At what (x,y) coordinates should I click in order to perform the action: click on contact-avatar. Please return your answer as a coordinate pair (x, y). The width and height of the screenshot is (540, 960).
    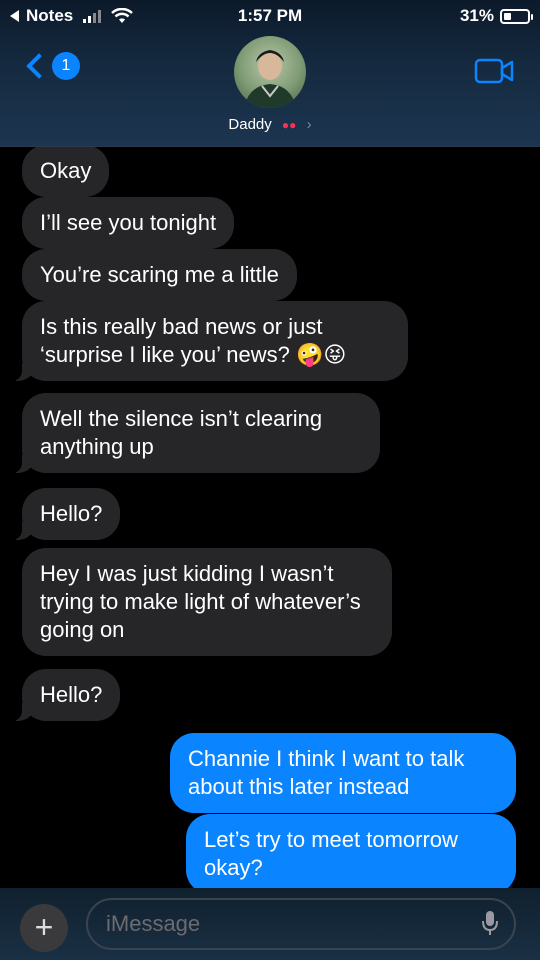
    Looking at the image, I should click on (270, 72).